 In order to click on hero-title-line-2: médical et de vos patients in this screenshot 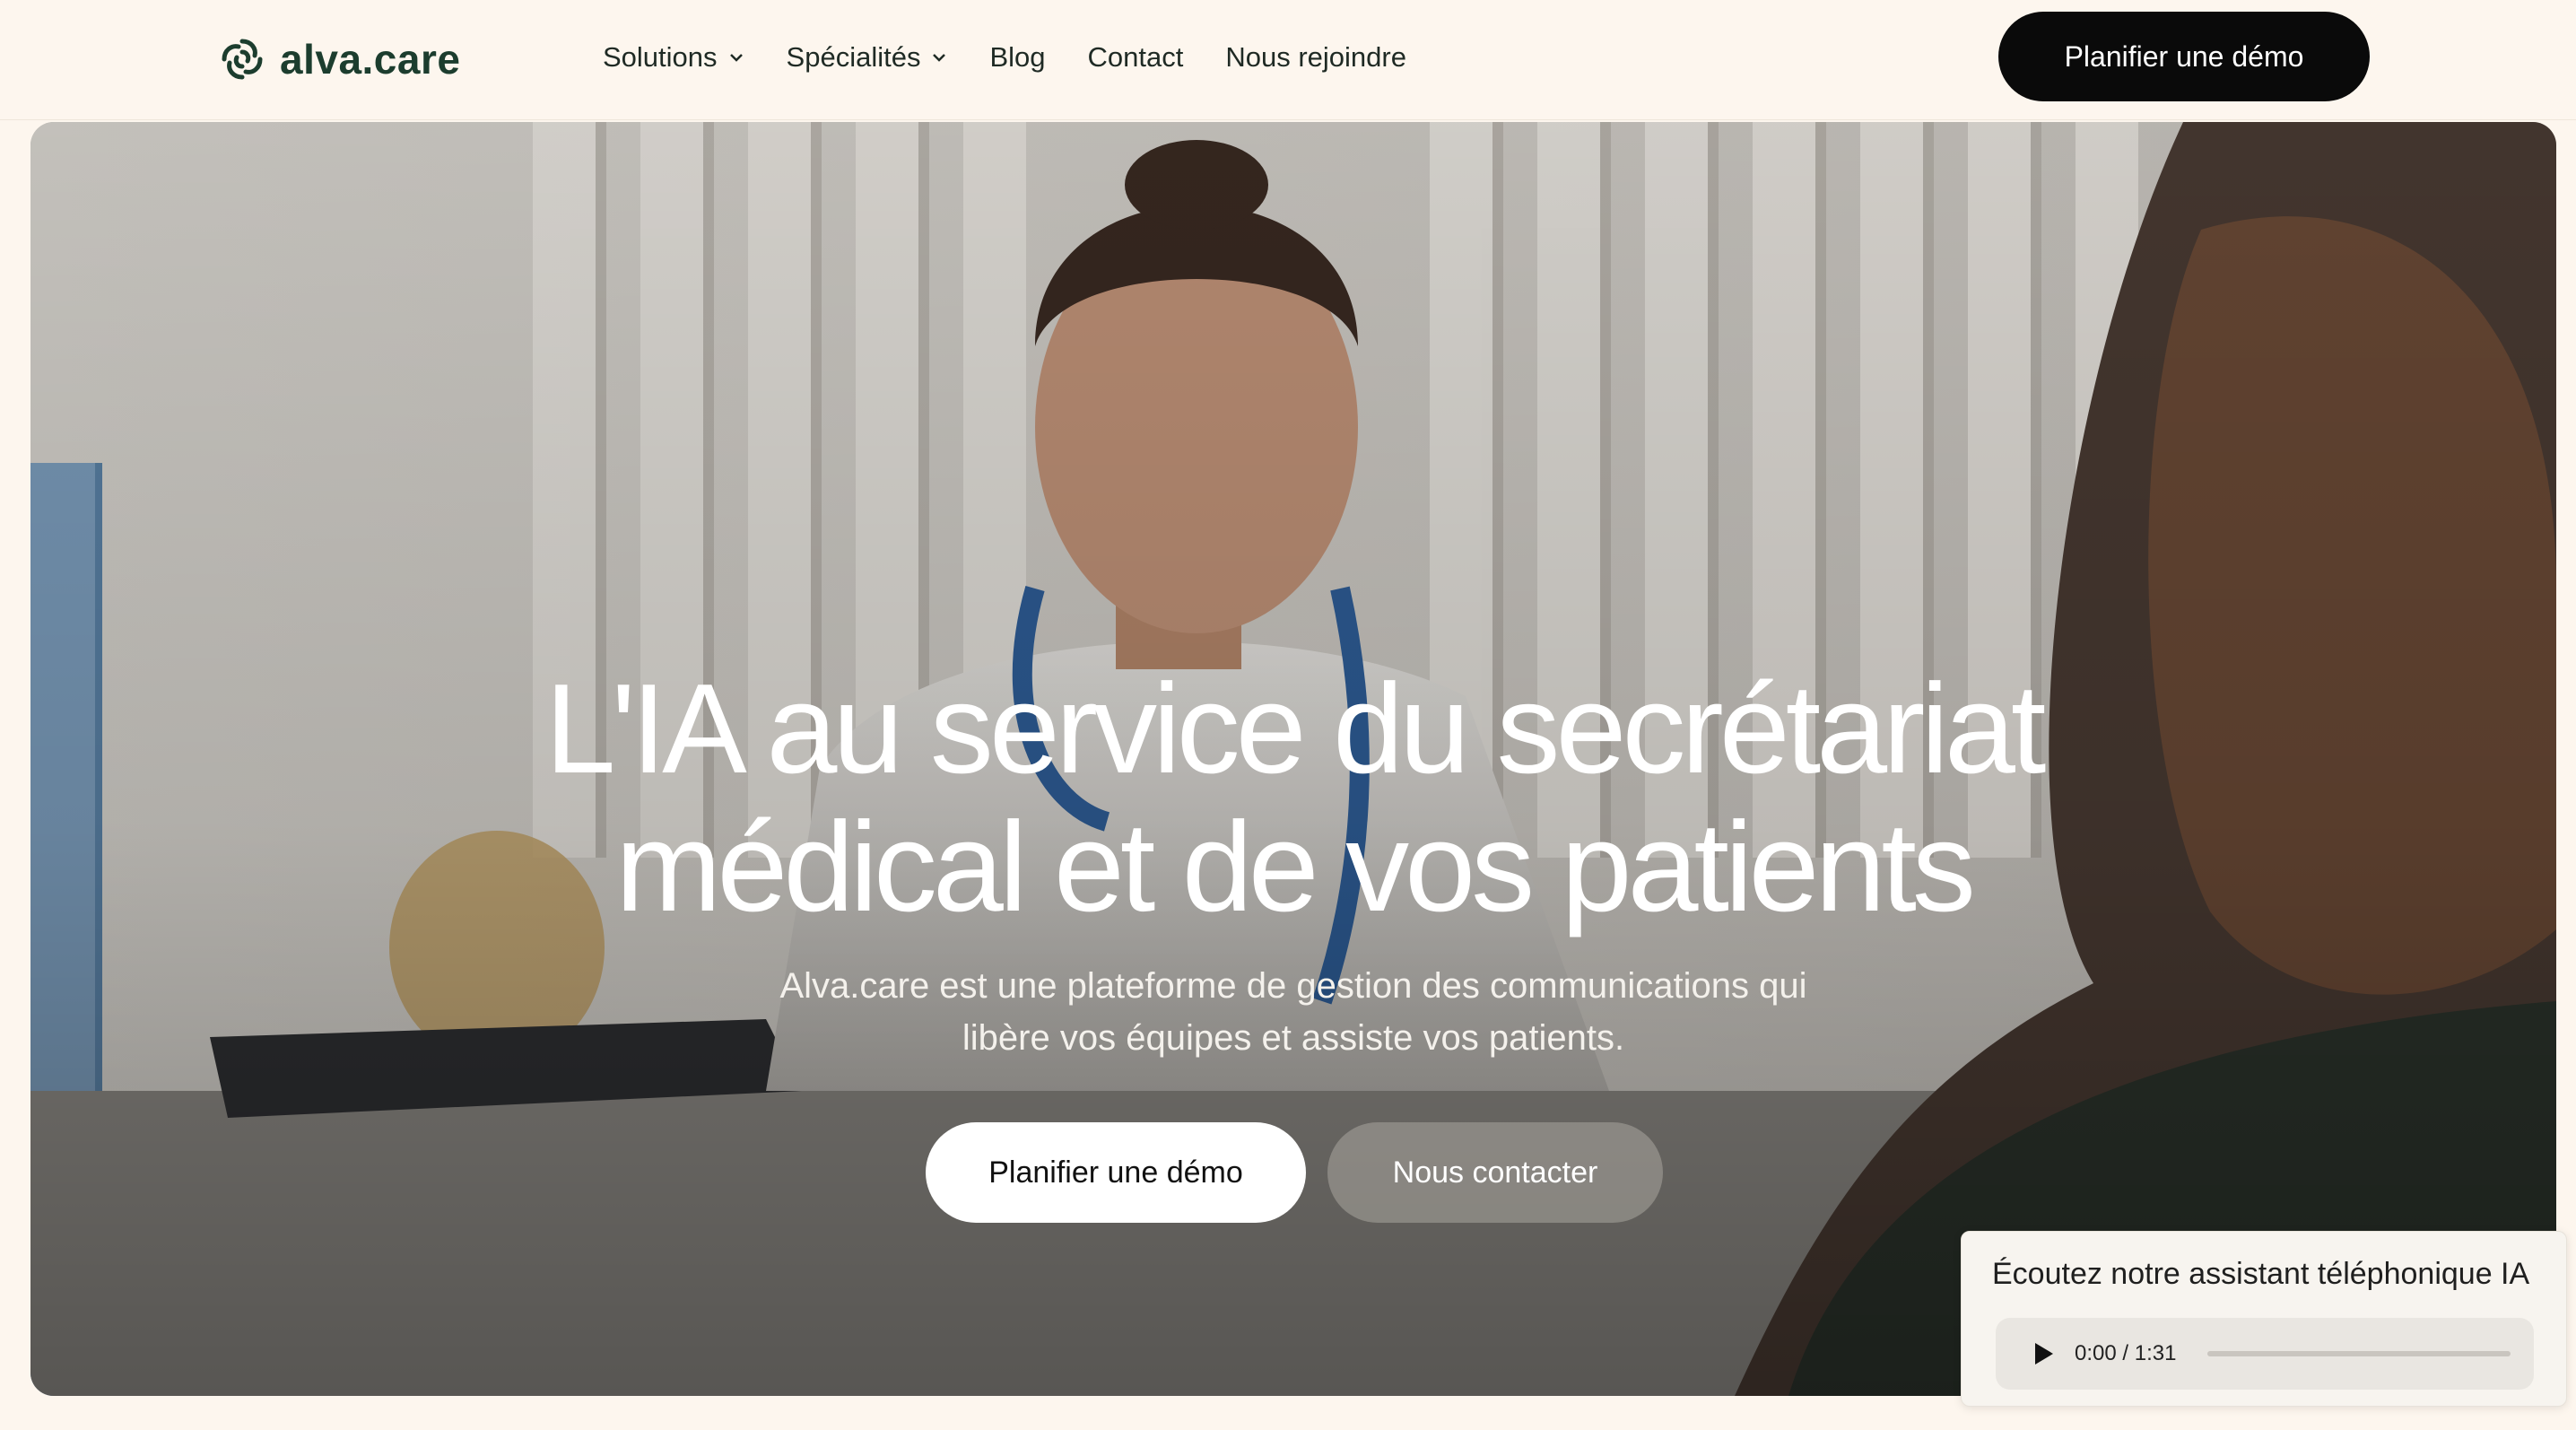, I will do `click(1295, 867)`.